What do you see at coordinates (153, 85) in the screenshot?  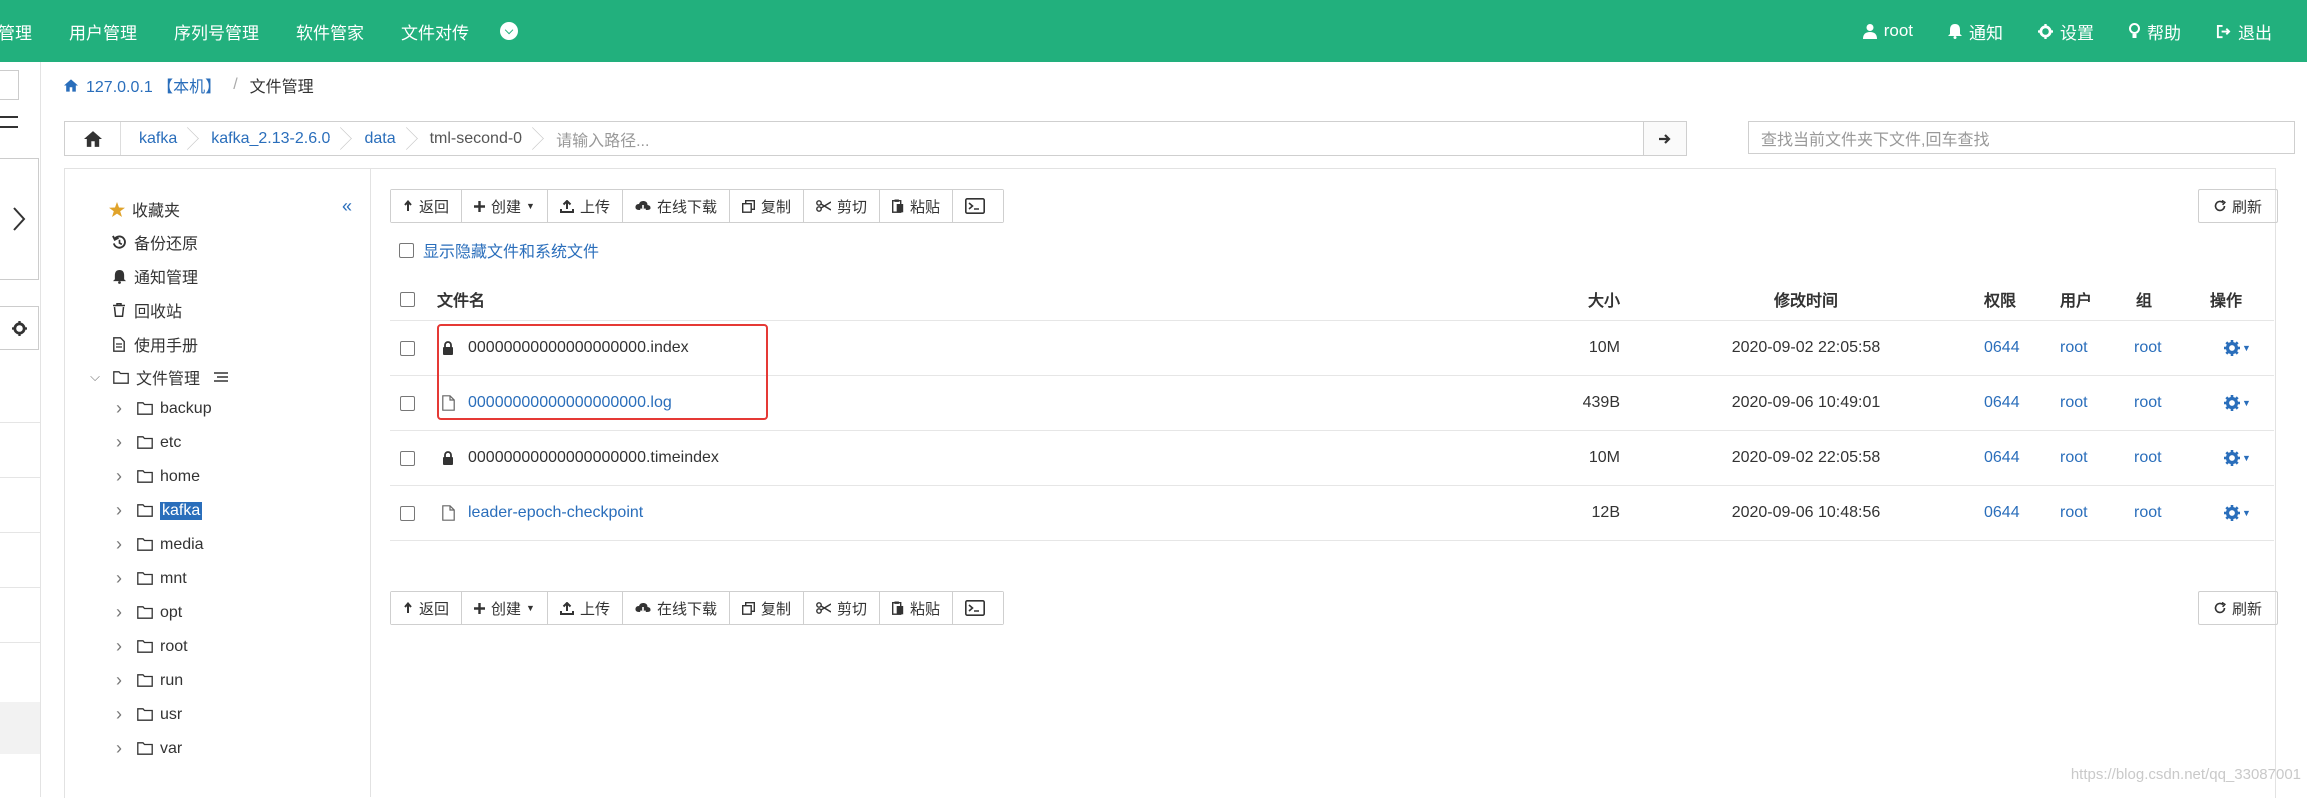 I see `breadcrumb-host: 127.0.0.1 【本机】` at bounding box center [153, 85].